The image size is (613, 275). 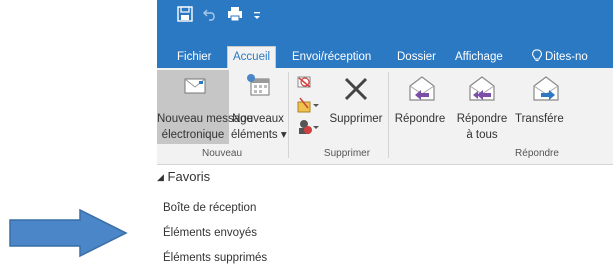 I want to click on group-label-delete: Supprimer, so click(x=347, y=153).